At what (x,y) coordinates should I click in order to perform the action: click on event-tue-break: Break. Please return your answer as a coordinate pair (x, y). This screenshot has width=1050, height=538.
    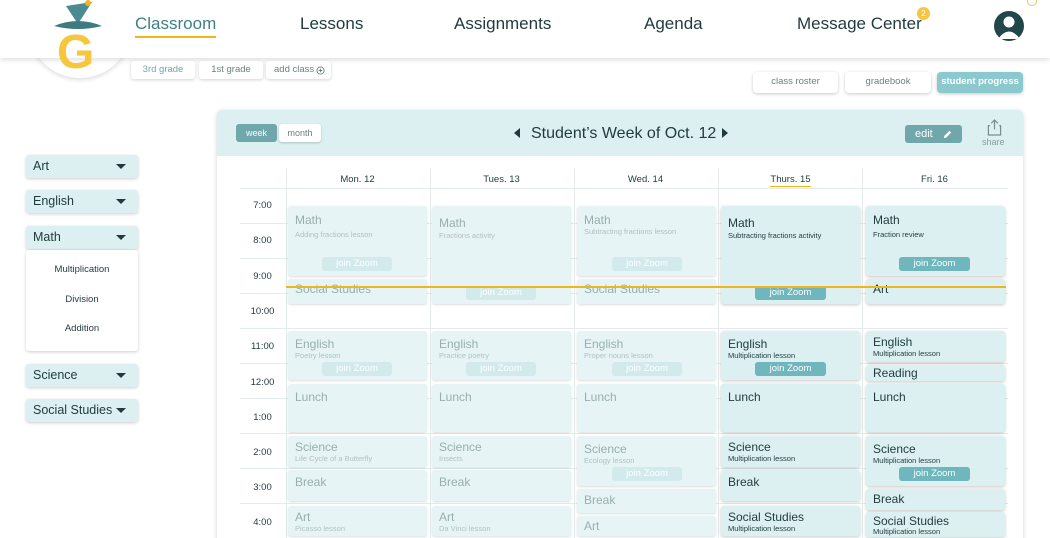
    Looking at the image, I should click on (501, 485).